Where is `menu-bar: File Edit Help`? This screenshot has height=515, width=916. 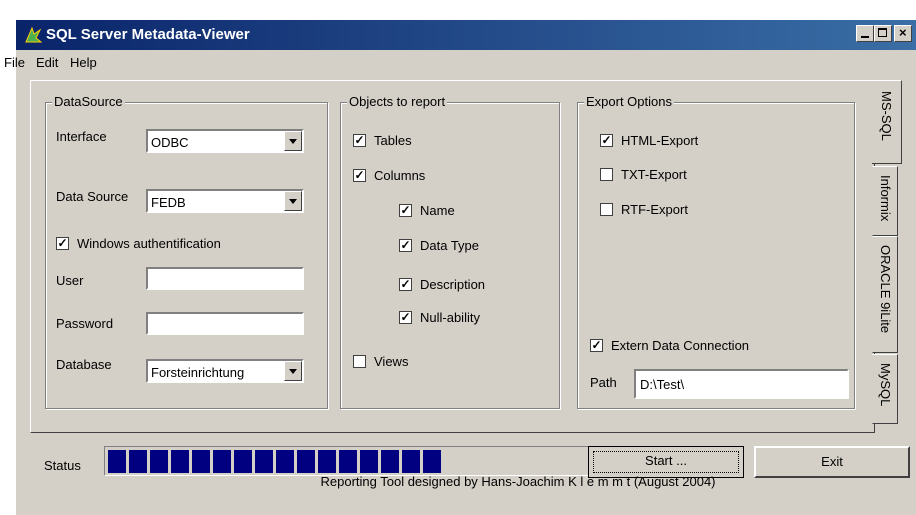
menu-bar: File Edit Help is located at coordinates (460, 63).